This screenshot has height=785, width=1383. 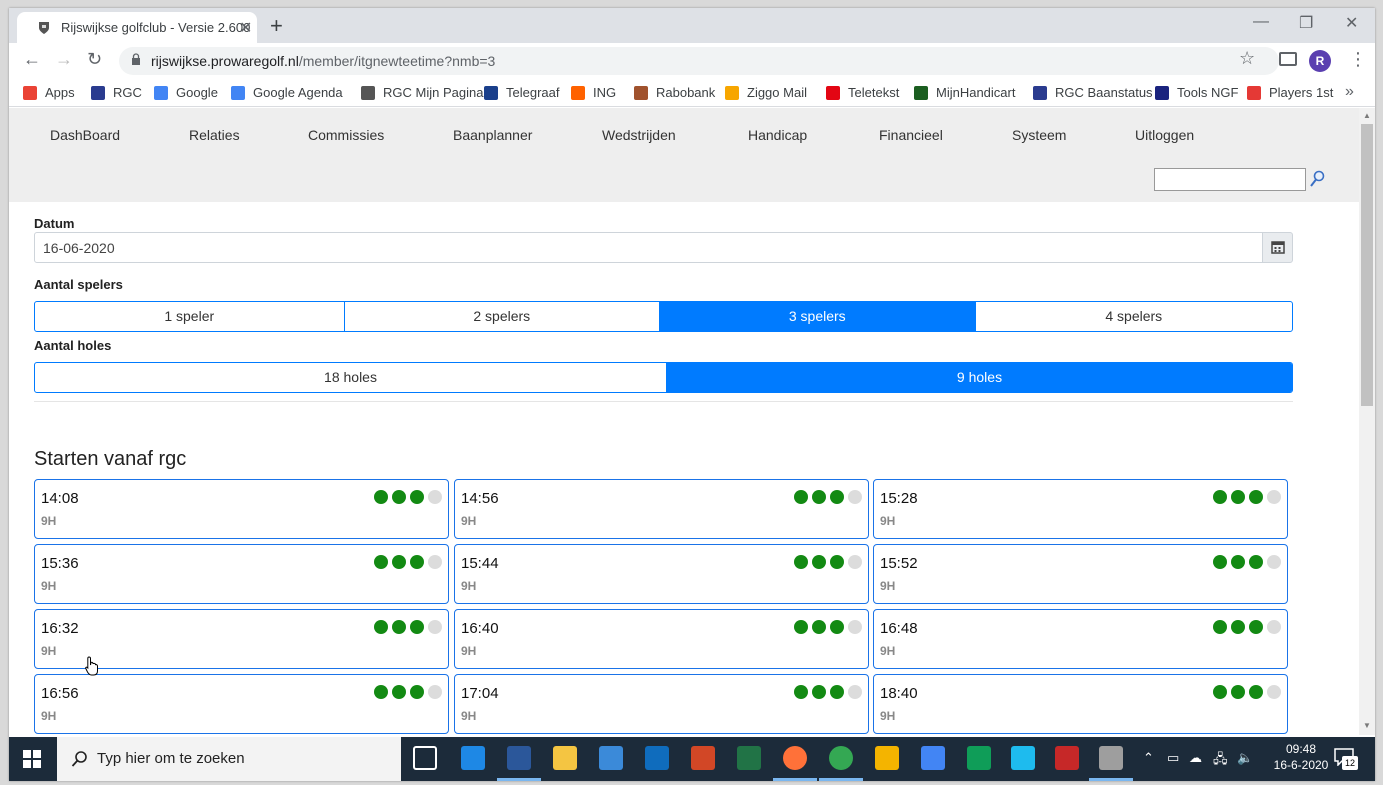 What do you see at coordinates (229, 759) in the screenshot?
I see `taskbar-search: Typ hier om te zoeken` at bounding box center [229, 759].